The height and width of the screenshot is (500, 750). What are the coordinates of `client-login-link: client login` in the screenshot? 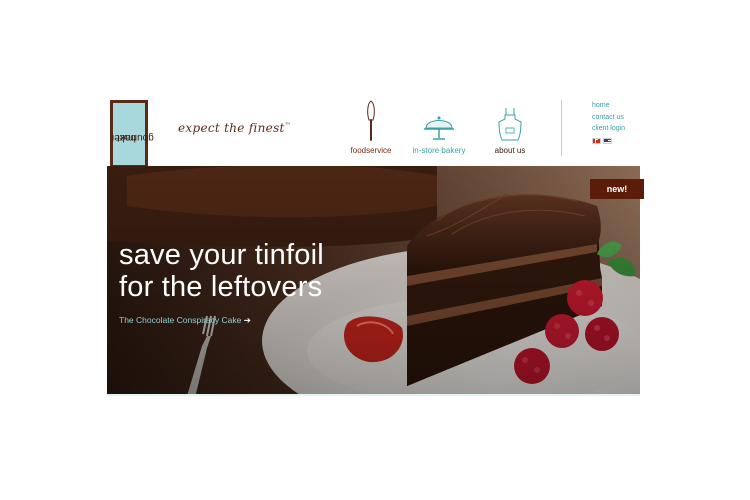 It's located at (608, 129).